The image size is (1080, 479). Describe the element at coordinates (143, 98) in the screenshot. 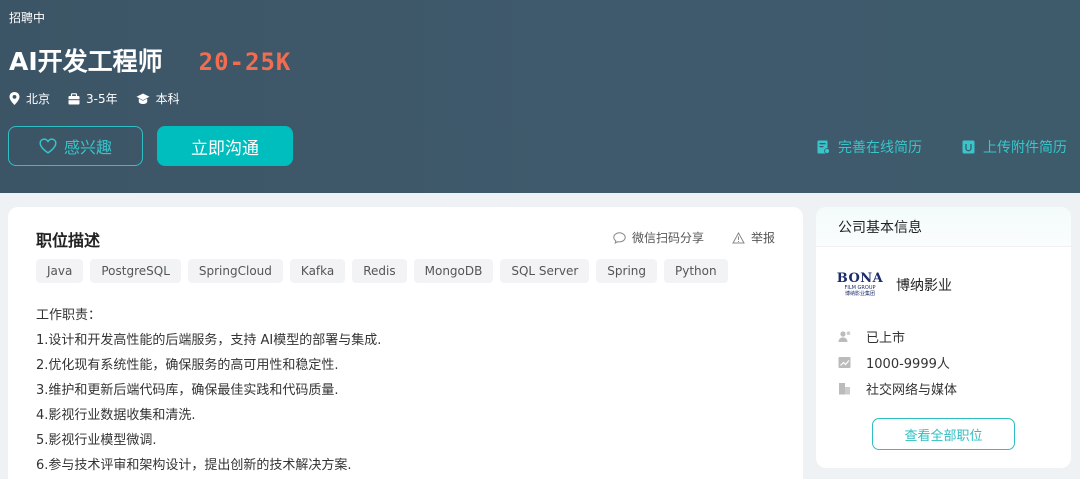

I see `graduation-cap-icon` at that location.